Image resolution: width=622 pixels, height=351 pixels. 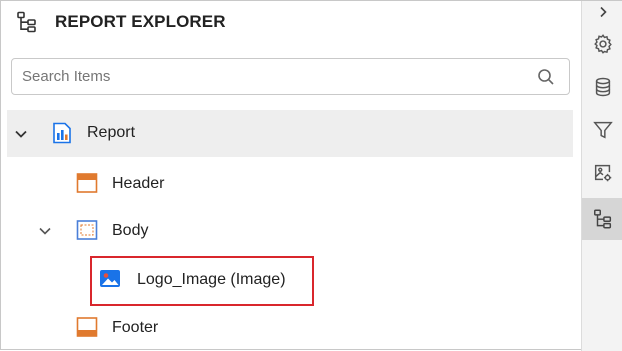 I want to click on panel-header: REPORT EXPLORER, so click(x=120, y=22).